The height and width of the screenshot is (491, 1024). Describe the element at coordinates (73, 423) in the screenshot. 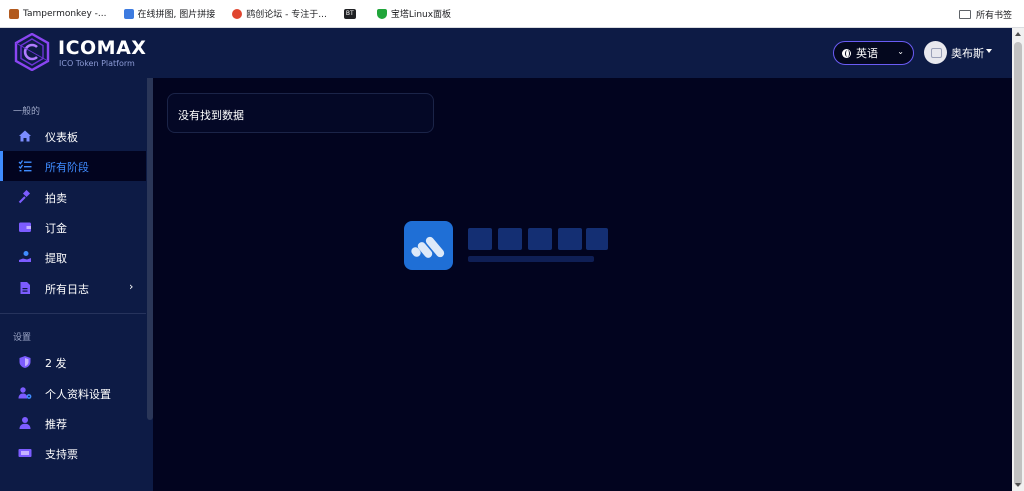

I see `sidebar-item-referral: 推荐` at that location.